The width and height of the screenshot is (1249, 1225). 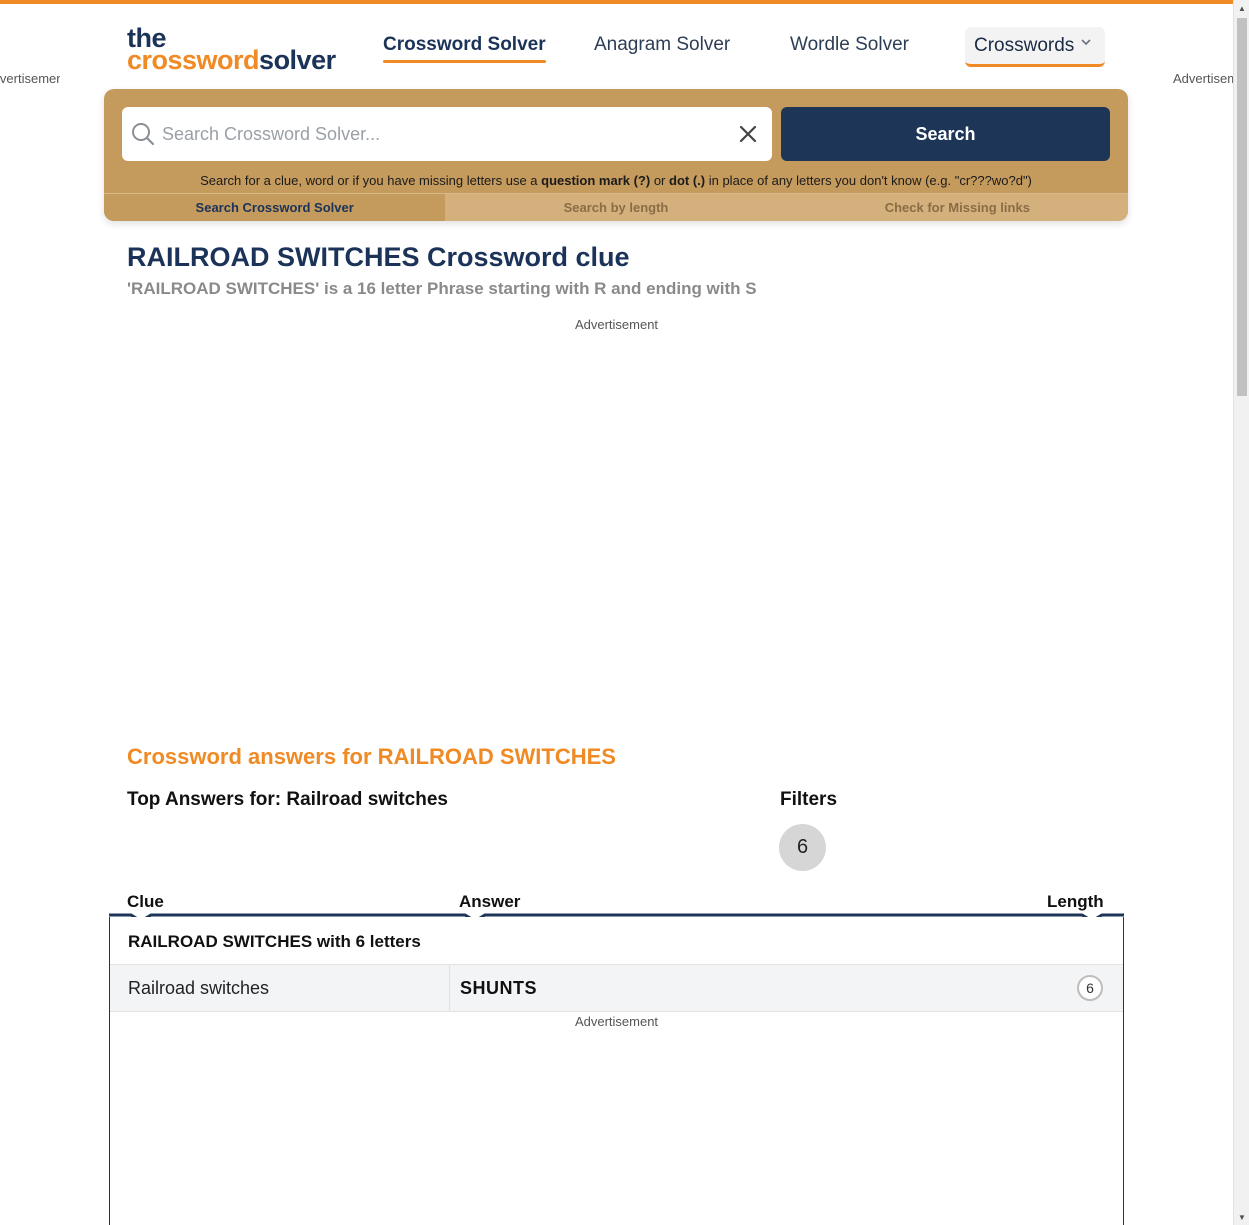 I want to click on answer-group-title: RAILROAD SWITCHES with 6 letters, so click(x=274, y=941).